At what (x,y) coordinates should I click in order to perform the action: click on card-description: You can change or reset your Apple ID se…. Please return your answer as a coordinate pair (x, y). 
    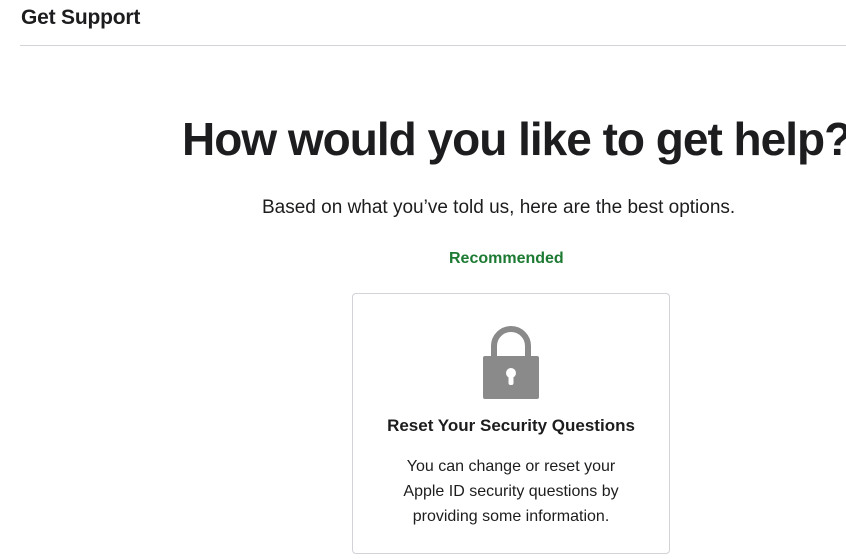
    Looking at the image, I should click on (511, 491).